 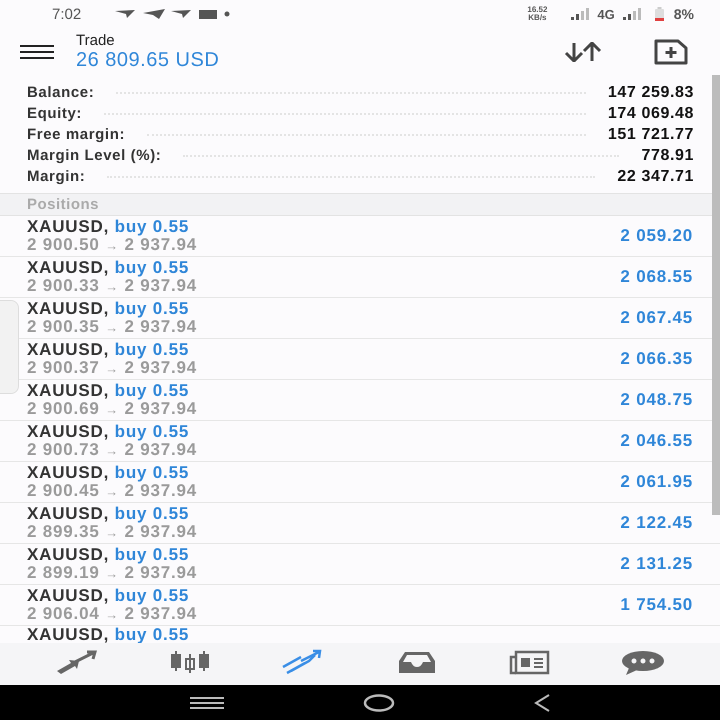 What do you see at coordinates (656, 277) in the screenshot?
I see `position-profit: 2 068.55` at bounding box center [656, 277].